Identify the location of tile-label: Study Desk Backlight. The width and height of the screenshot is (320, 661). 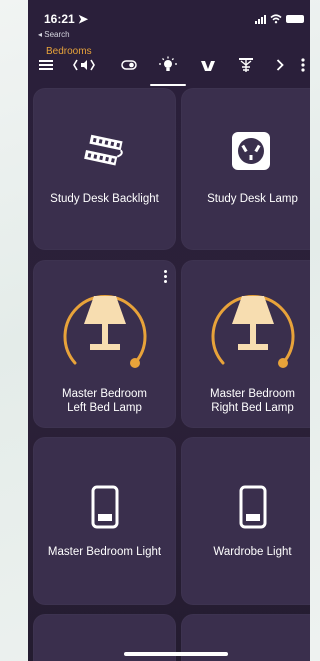
(104, 199).